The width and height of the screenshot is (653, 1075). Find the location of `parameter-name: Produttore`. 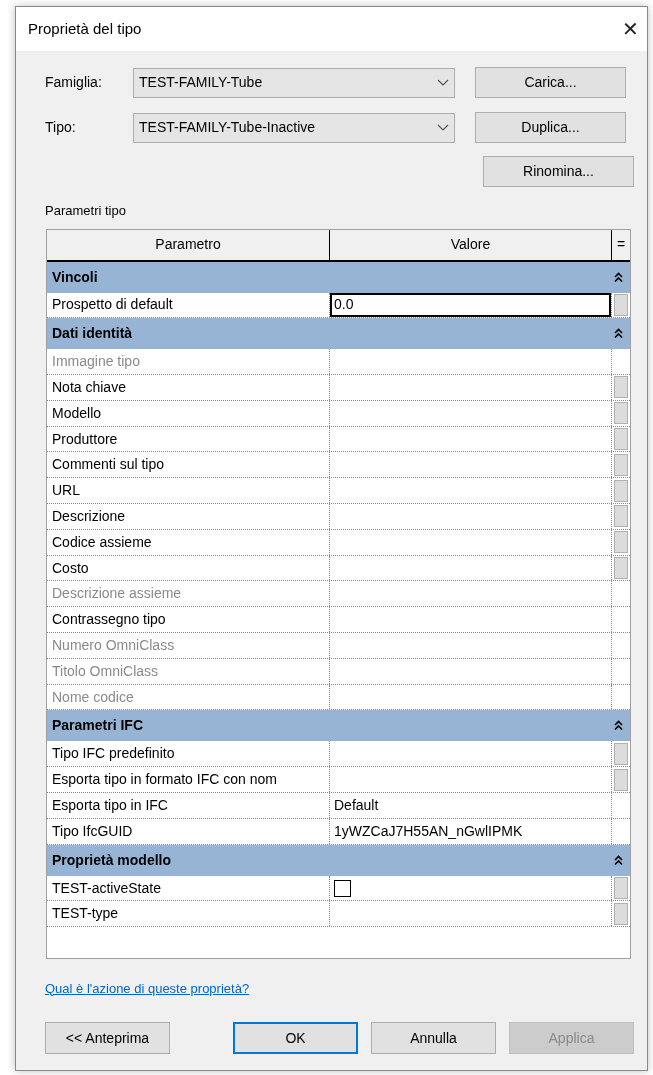

parameter-name: Produttore is located at coordinates (85, 439).